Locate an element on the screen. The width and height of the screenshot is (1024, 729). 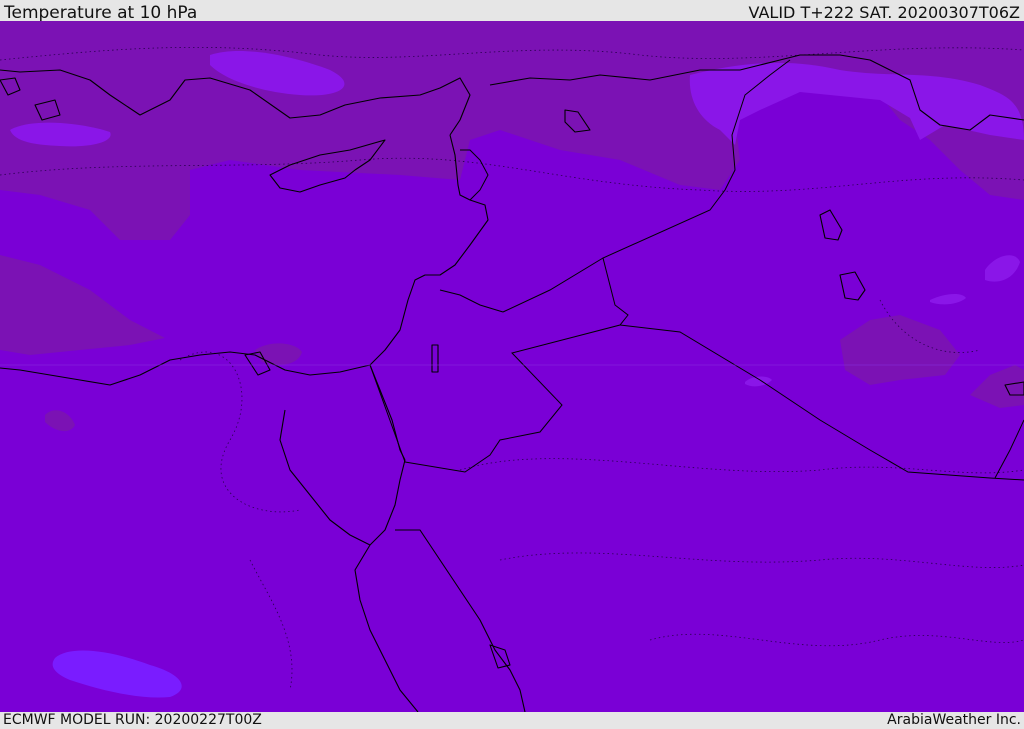
model-run-label: ECMWF MODEL RUN: 20200227T00Z is located at coordinates (132, 720).